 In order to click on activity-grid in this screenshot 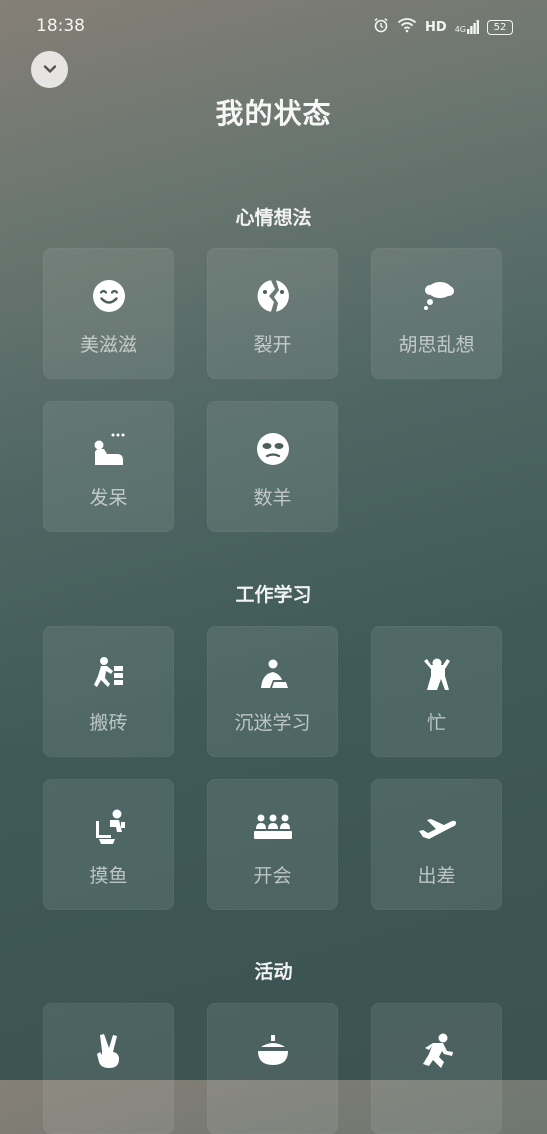, I will do `click(273, 1068)`.